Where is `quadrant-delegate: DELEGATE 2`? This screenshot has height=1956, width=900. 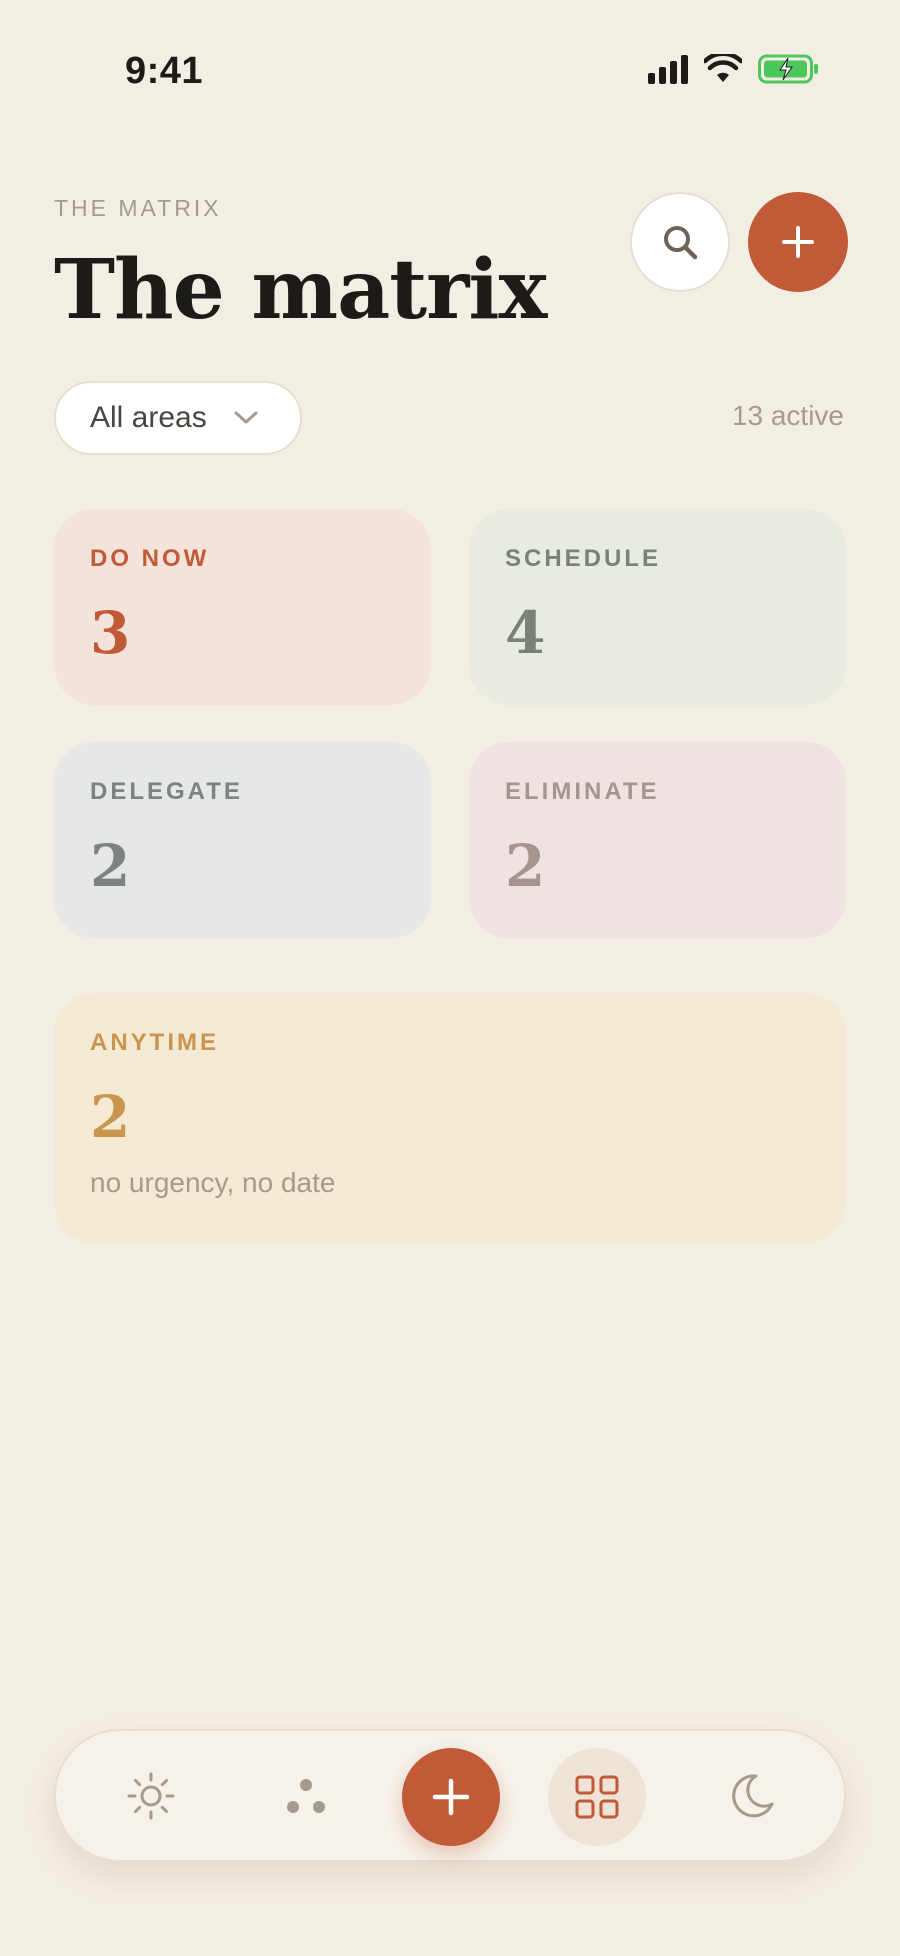
quadrant-delegate: DELEGATE 2 is located at coordinates (242, 840).